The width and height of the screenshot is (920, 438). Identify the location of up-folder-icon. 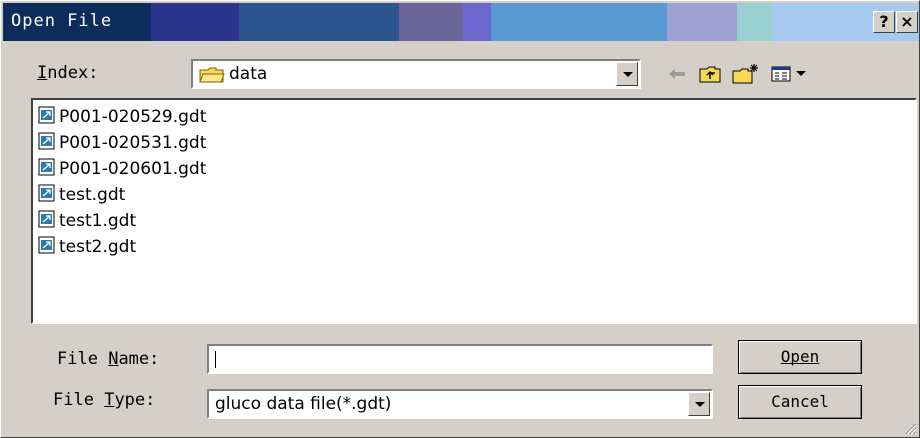
(710, 74).